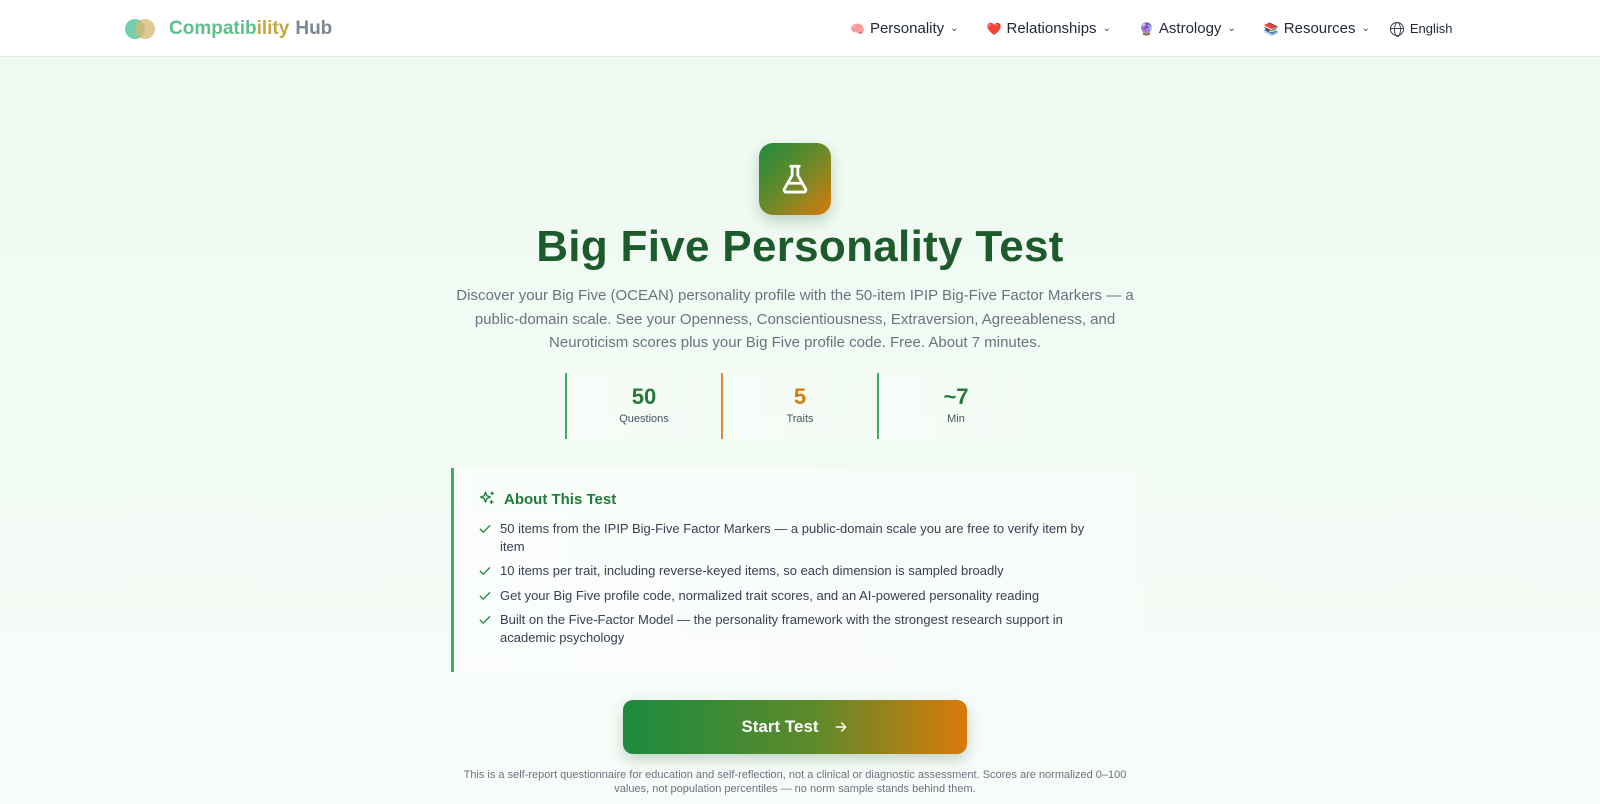  What do you see at coordinates (956, 419) in the screenshot?
I see `stat-label: Min` at bounding box center [956, 419].